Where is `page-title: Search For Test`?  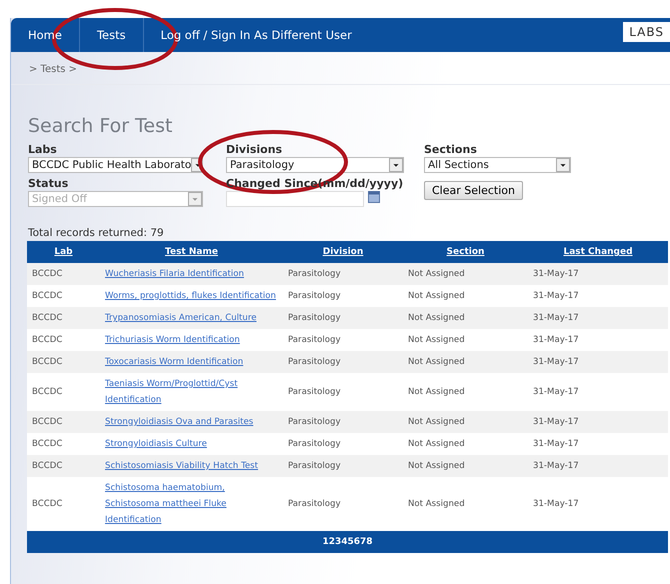
page-title: Search For Test is located at coordinates (101, 126).